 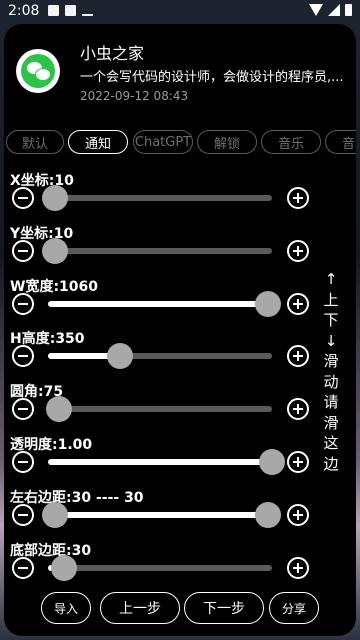 What do you see at coordinates (163, 142) in the screenshot?
I see `tab-chatgpt: ChatGPT` at bounding box center [163, 142].